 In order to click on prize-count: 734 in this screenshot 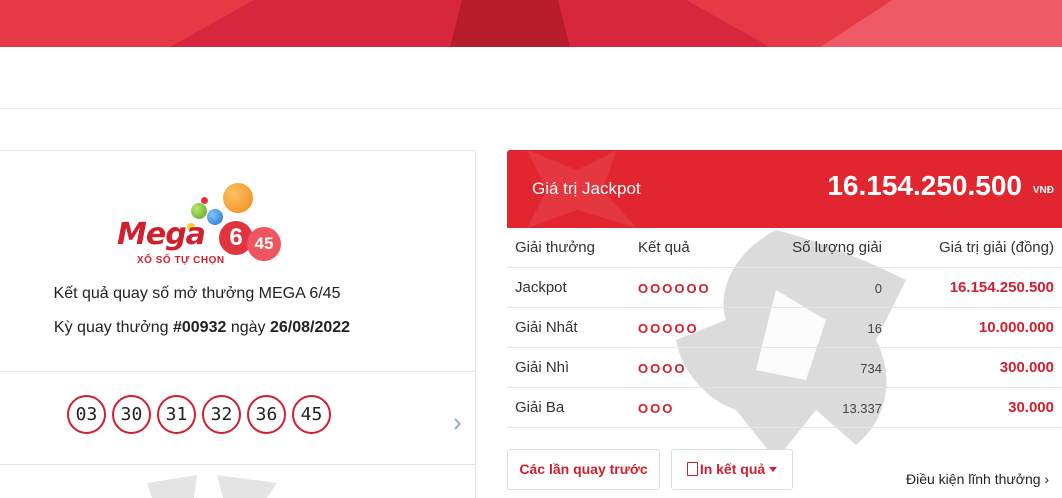, I will do `click(871, 368)`.